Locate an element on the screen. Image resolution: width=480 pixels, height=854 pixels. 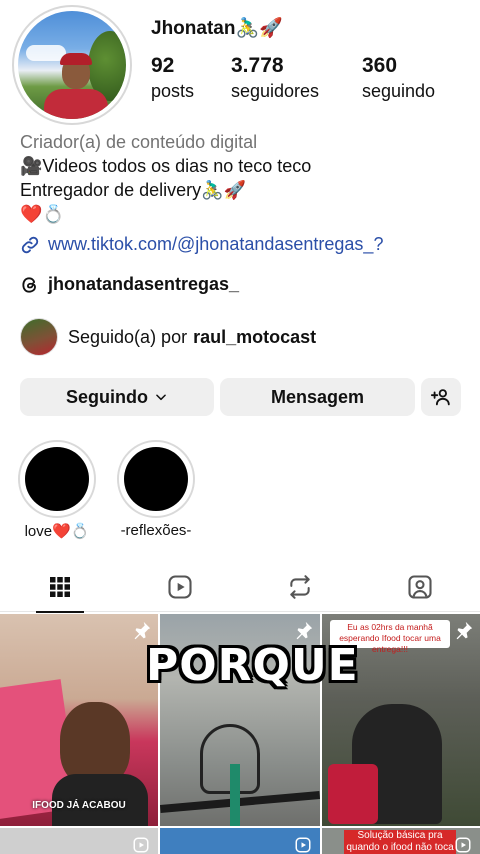
profile-avatar is located at coordinates (72, 65).